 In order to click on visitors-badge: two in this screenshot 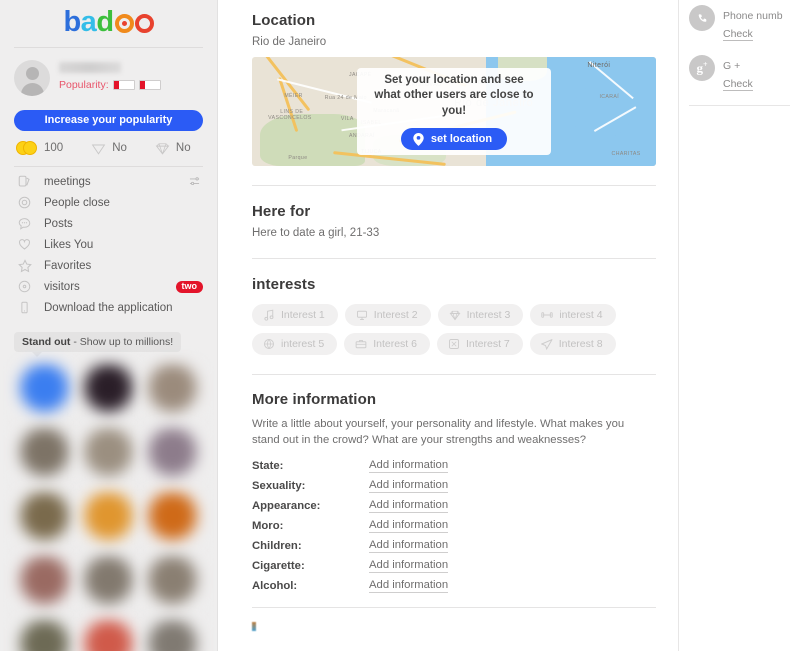, I will do `click(189, 286)`.